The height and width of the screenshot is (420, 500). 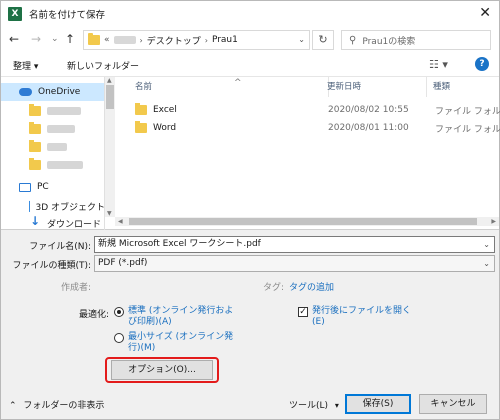 I want to click on refresh-button: ↻, so click(x=323, y=40).